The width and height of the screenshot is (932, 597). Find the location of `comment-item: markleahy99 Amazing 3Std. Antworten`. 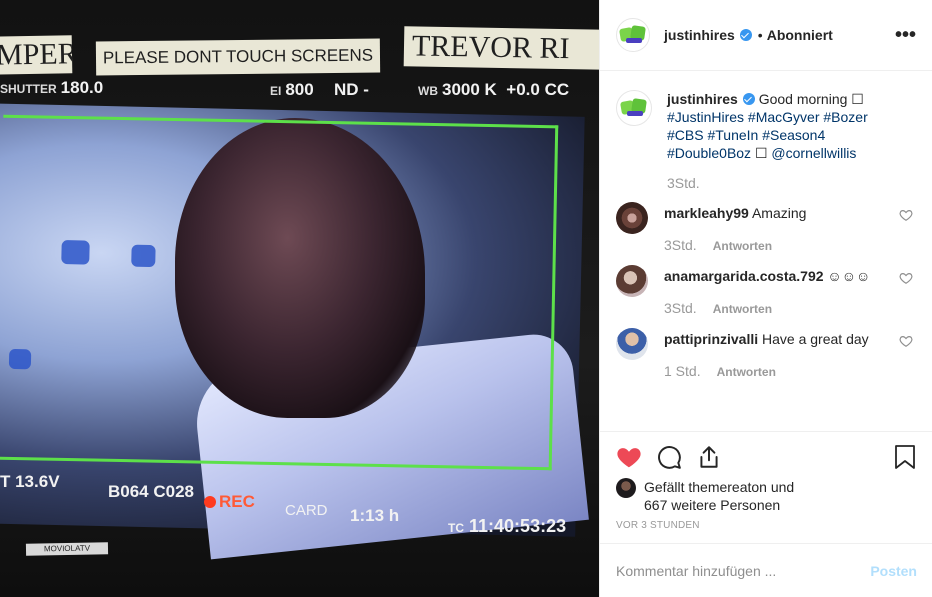

comment-item: markleahy99 Amazing 3Std. Antworten is located at coordinates (766, 228).